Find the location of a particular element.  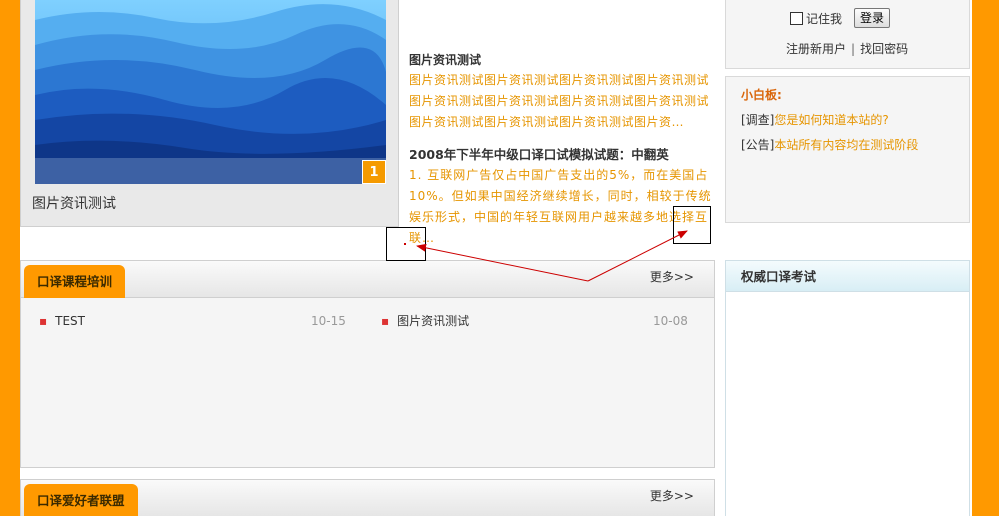

notice-item: [公告]本站所有内容均在测试阶段 is located at coordinates (847, 145).